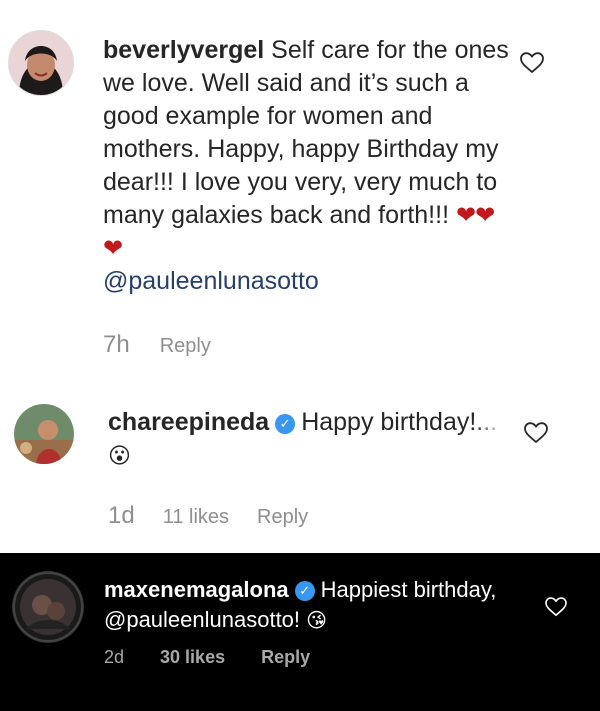  Describe the element at coordinates (196, 589) in the screenshot. I see `comment-username: maxenemagalona` at that location.